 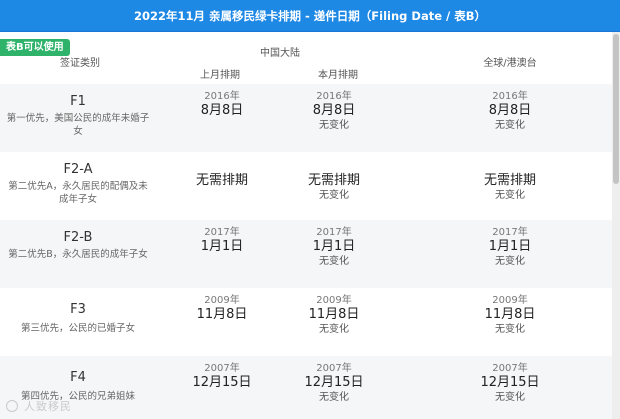 I want to click on category-desc: 第一优先，美国公民的成年未婚子女, so click(x=78, y=125).